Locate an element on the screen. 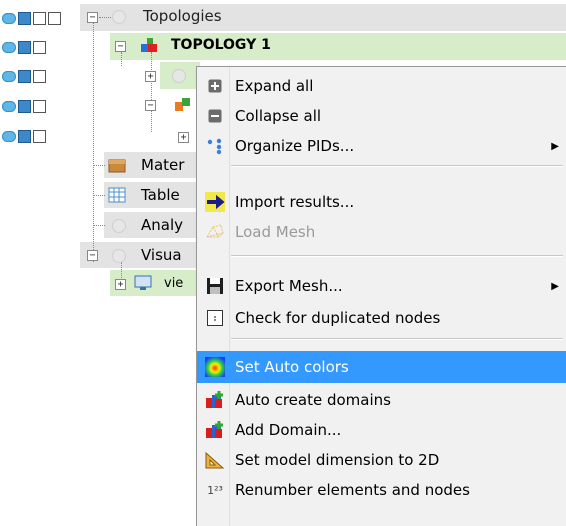 The height and width of the screenshot is (526, 566). colored-blocks-icon is located at coordinates (182, 104).